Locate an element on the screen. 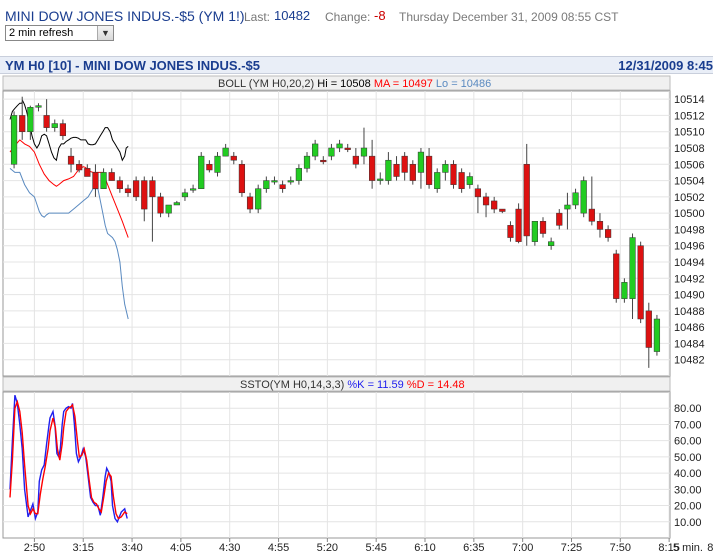 The image size is (713, 557). legend-text: SSTO(YM H0,14,3,3) %K = 11.59 %D = 14.48 is located at coordinates (352, 385).